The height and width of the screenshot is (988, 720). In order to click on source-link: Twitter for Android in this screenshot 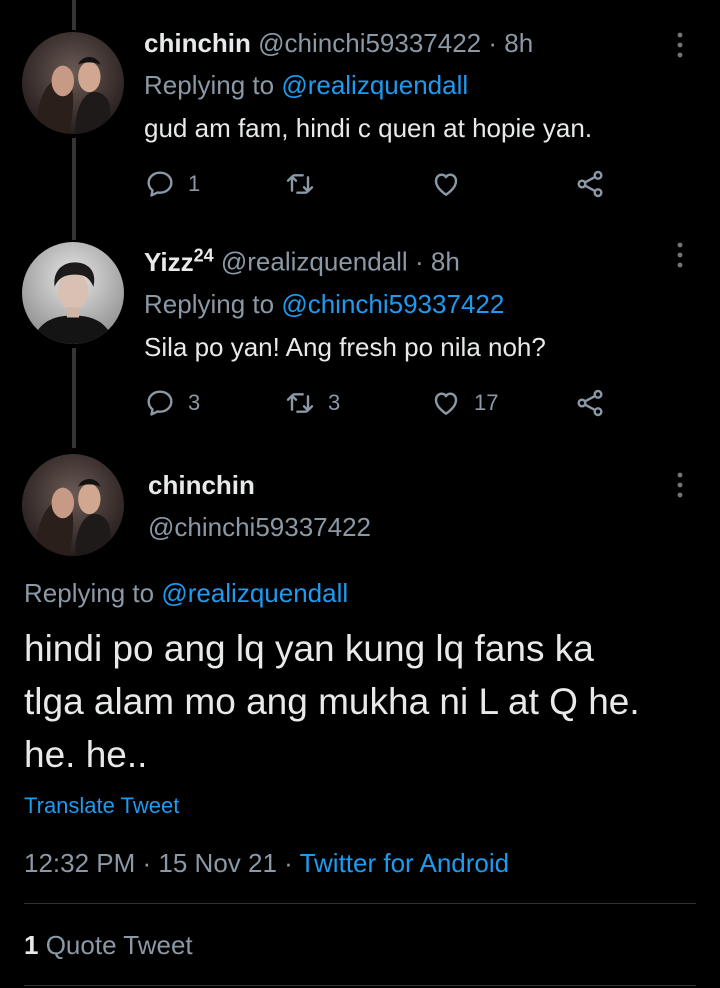, I will do `click(405, 863)`.